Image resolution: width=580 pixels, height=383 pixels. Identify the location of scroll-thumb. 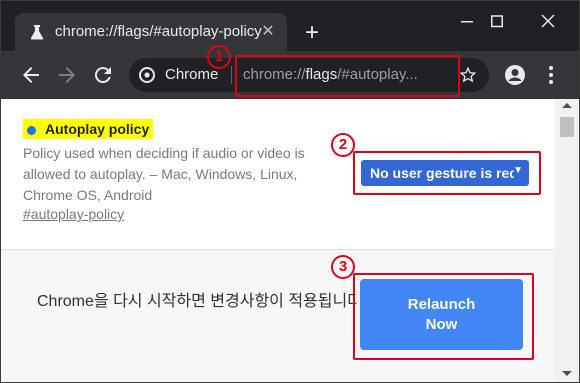
(567, 127).